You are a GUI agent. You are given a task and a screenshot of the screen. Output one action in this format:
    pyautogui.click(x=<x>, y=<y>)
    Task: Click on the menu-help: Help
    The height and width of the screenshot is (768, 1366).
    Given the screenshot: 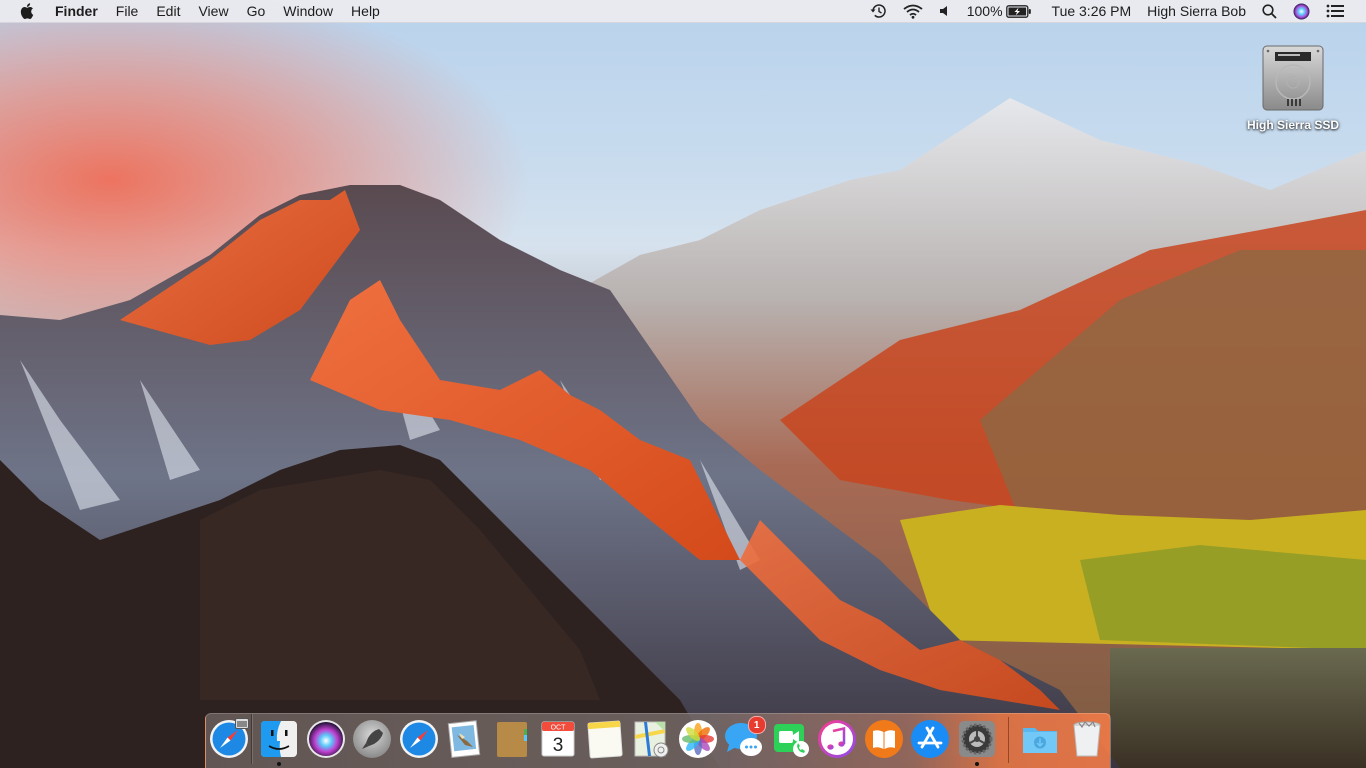 What is the action you would take?
    pyautogui.click(x=365, y=11)
    